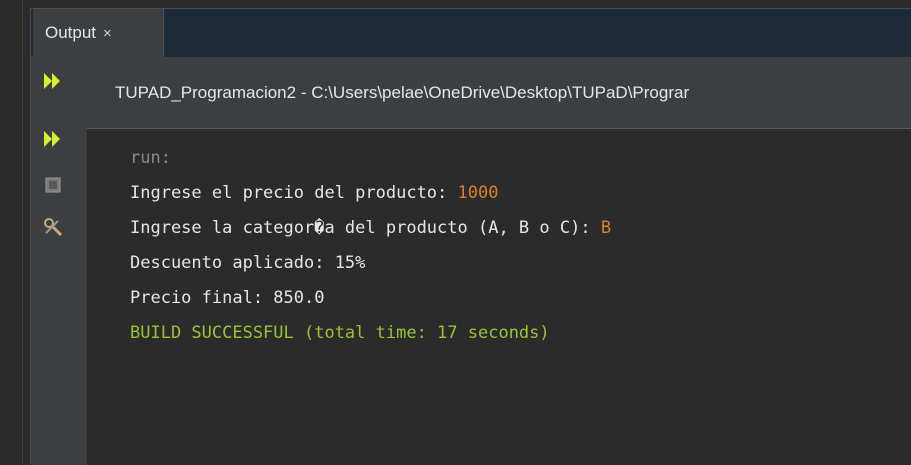 Image resolution: width=911 pixels, height=465 pixels. What do you see at coordinates (59, 261) in the screenshot?
I see `output-toolbar` at bounding box center [59, 261].